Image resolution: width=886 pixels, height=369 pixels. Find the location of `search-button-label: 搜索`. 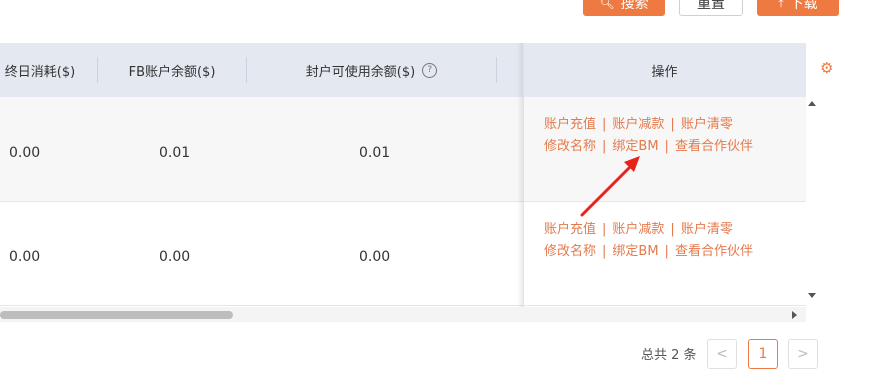

search-button-label: 搜索 is located at coordinates (634, 6).